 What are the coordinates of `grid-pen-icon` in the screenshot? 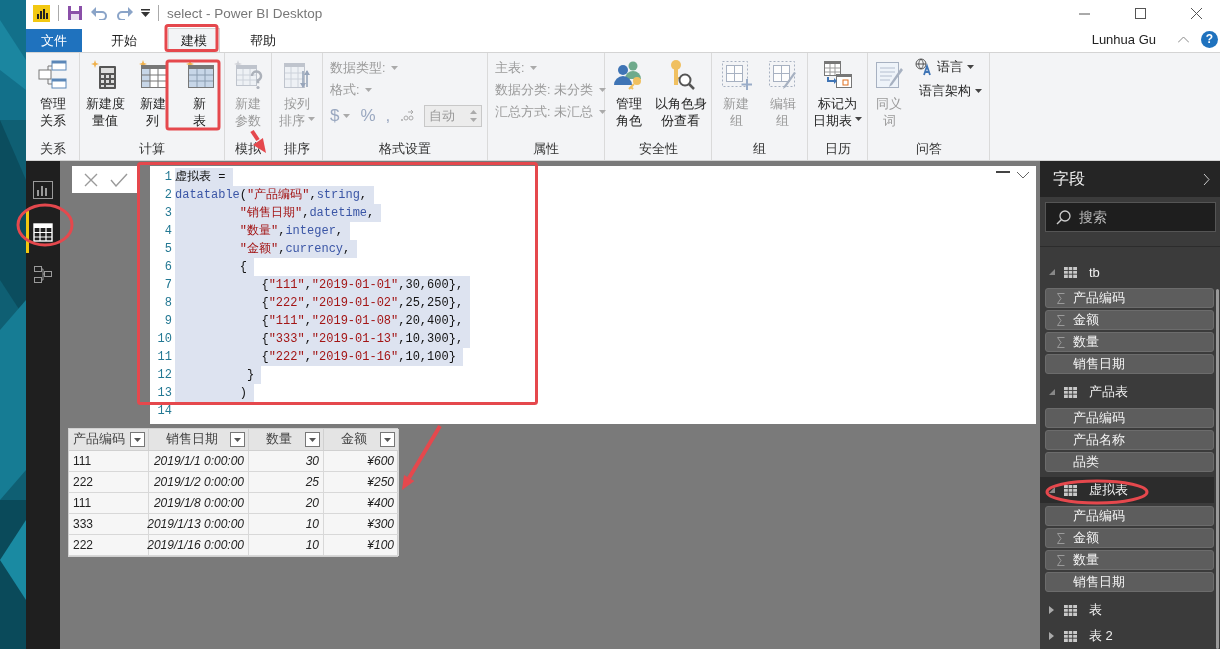 It's located at (782, 75).